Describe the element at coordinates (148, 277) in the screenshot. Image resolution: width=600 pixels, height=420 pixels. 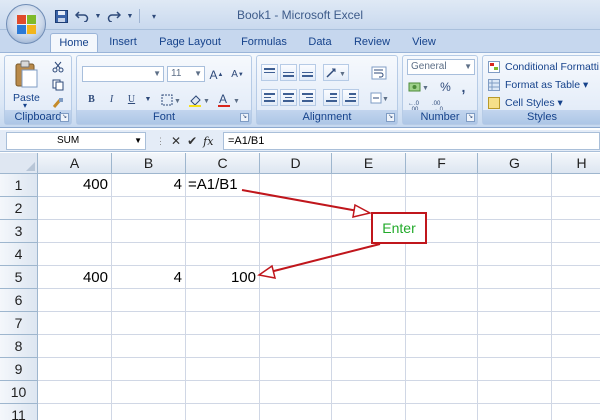
I see `cell-b5: 4` at that location.